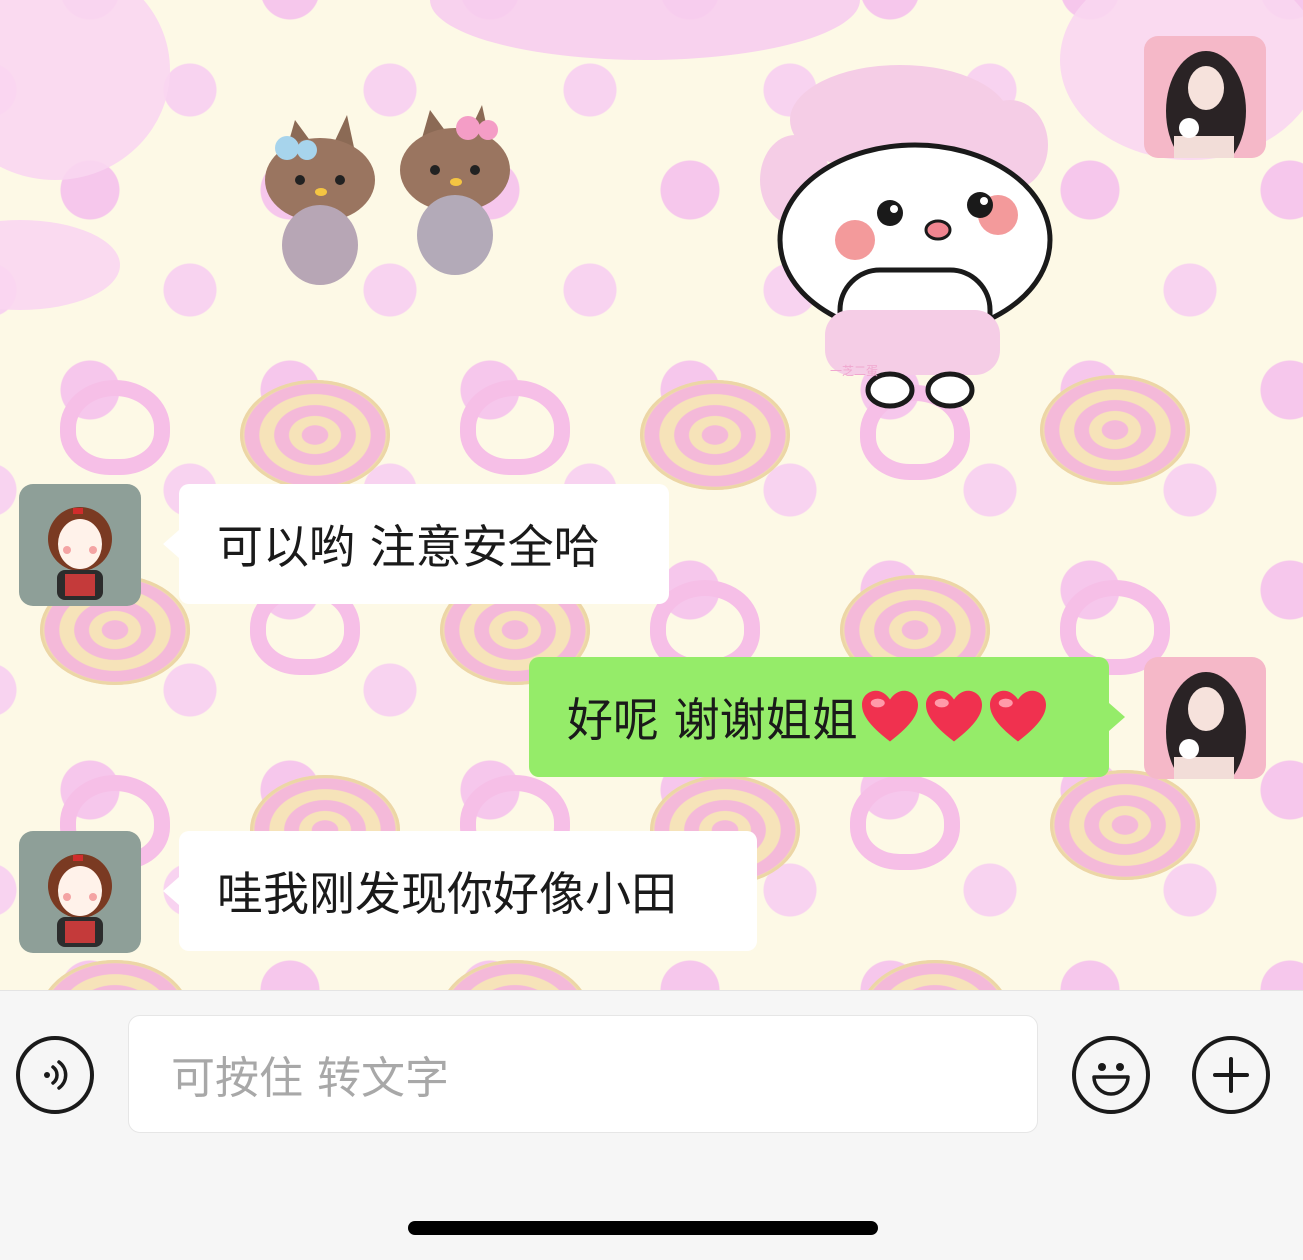  I want to click on sent-message-bubble: 好呢 谢谢姐姐, so click(827, 717).